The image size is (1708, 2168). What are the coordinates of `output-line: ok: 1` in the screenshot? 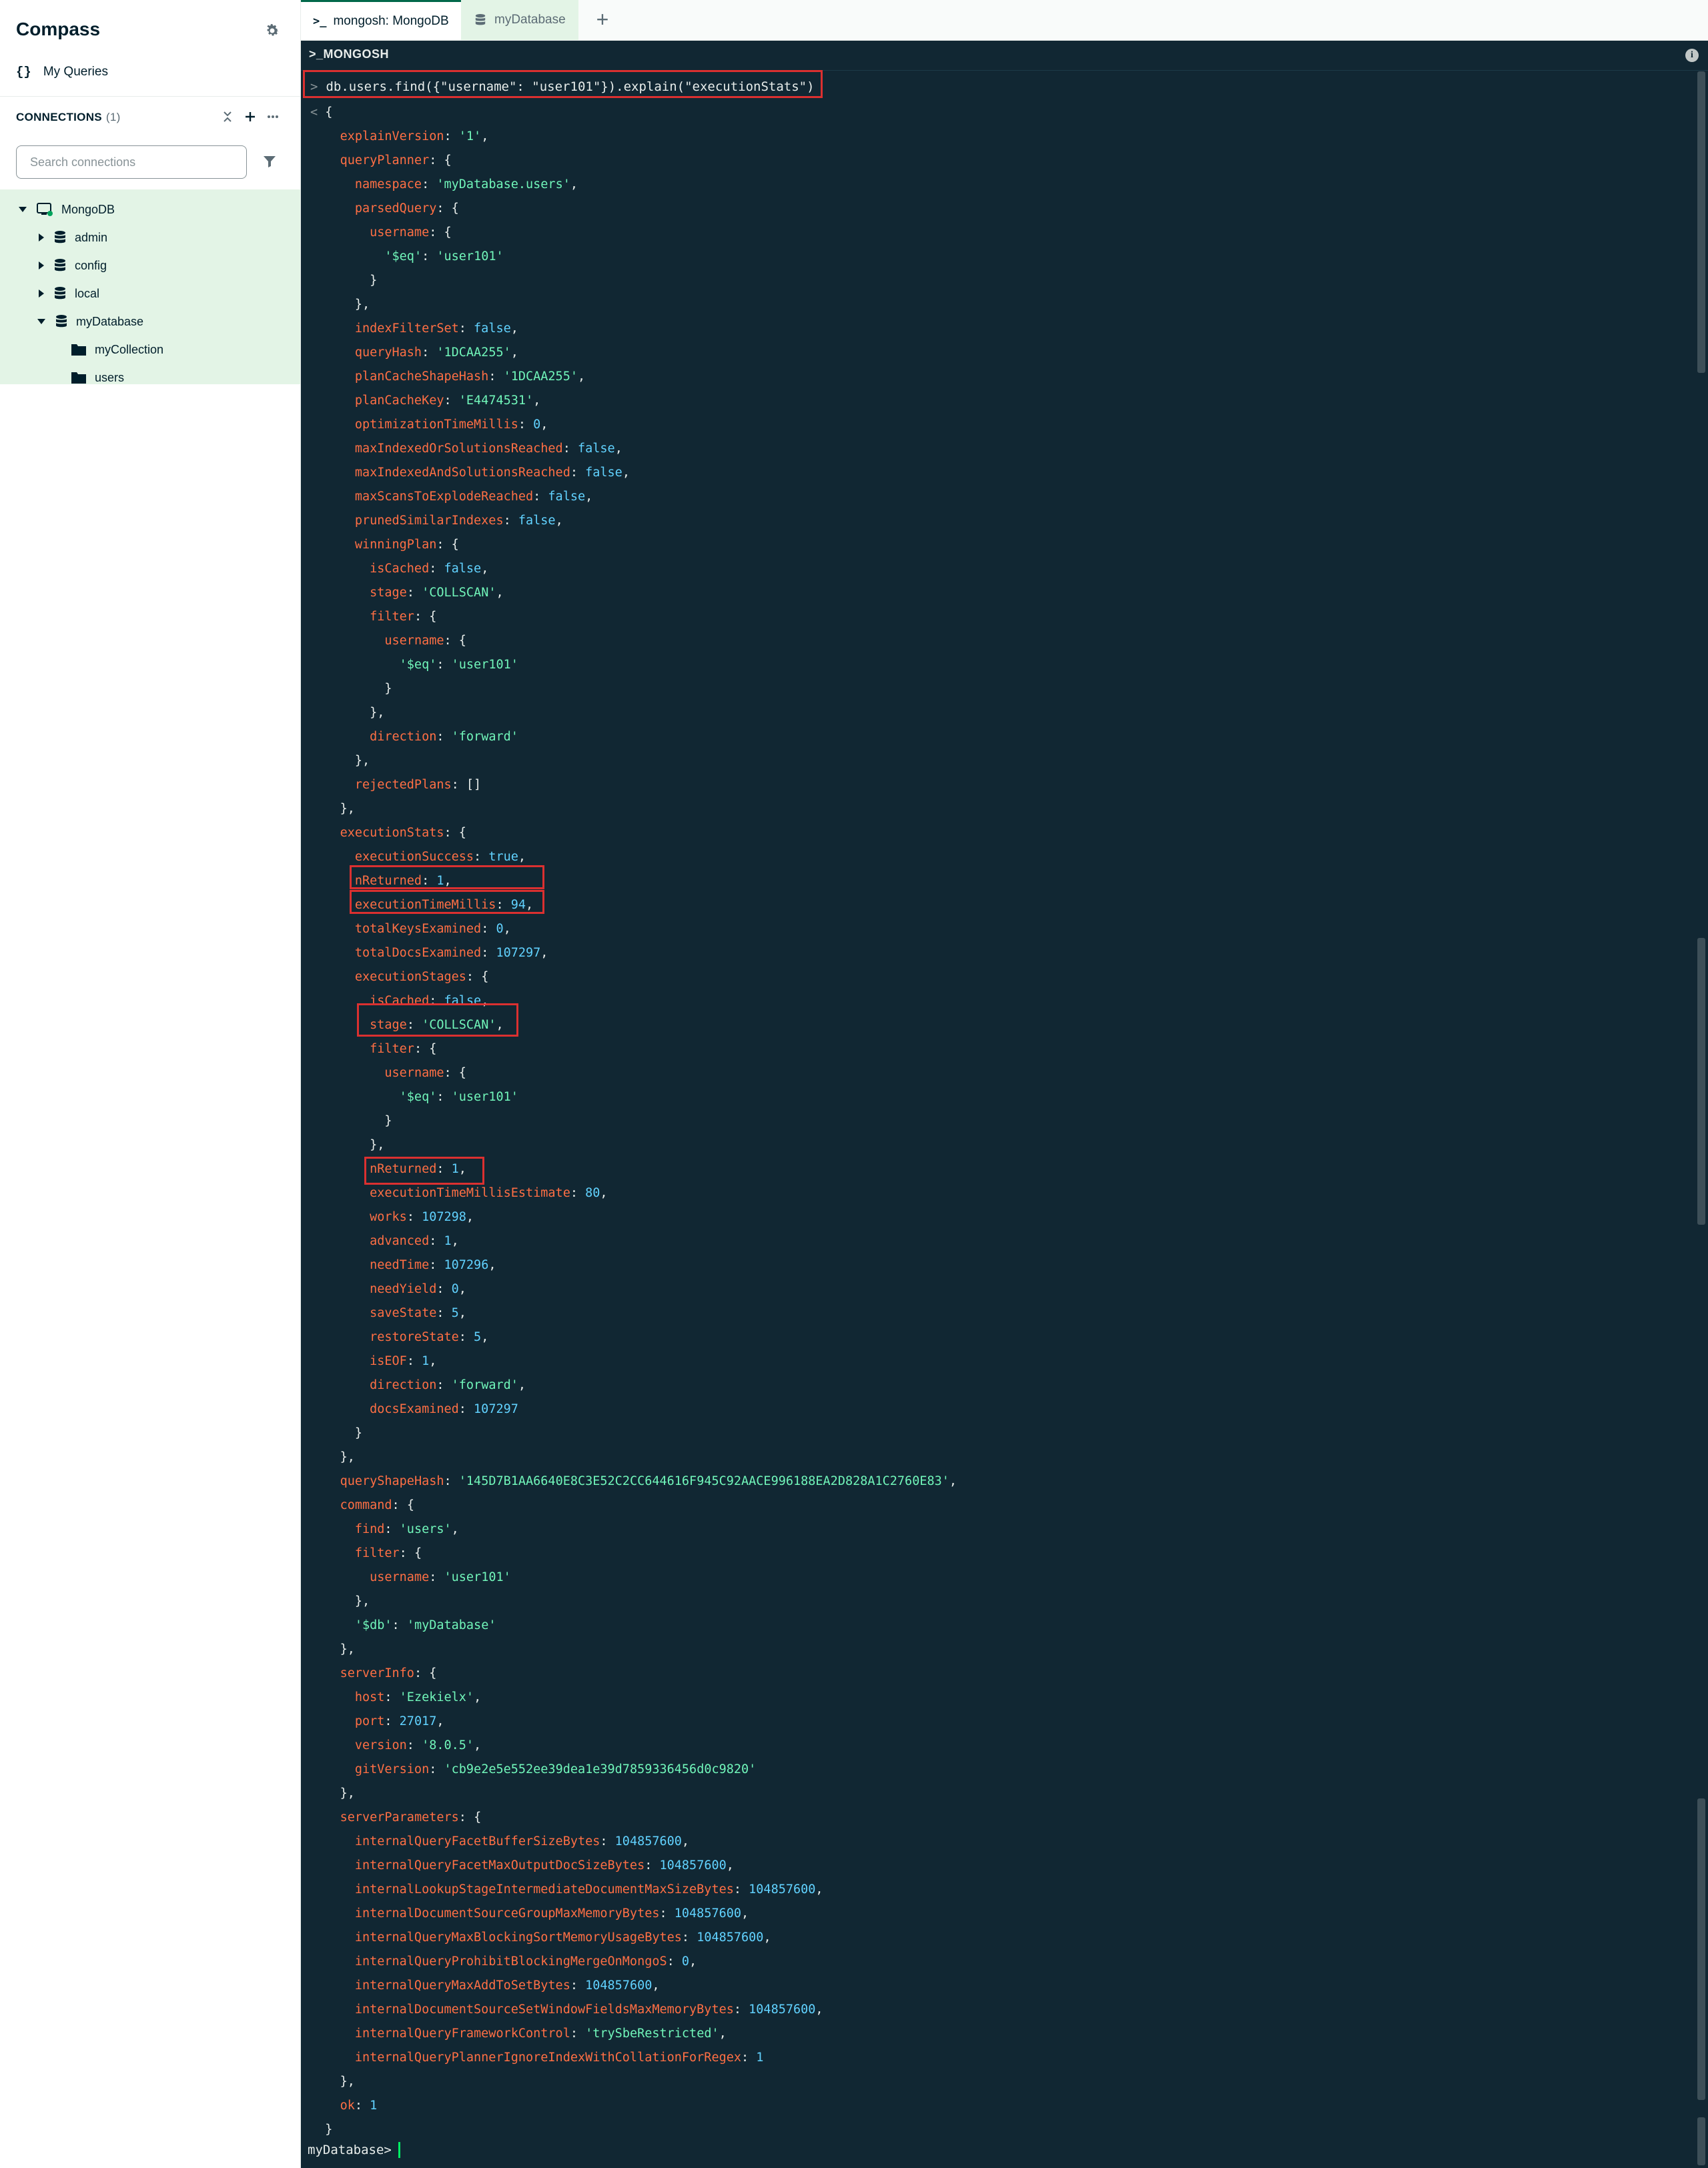 It's located at (359, 2106).